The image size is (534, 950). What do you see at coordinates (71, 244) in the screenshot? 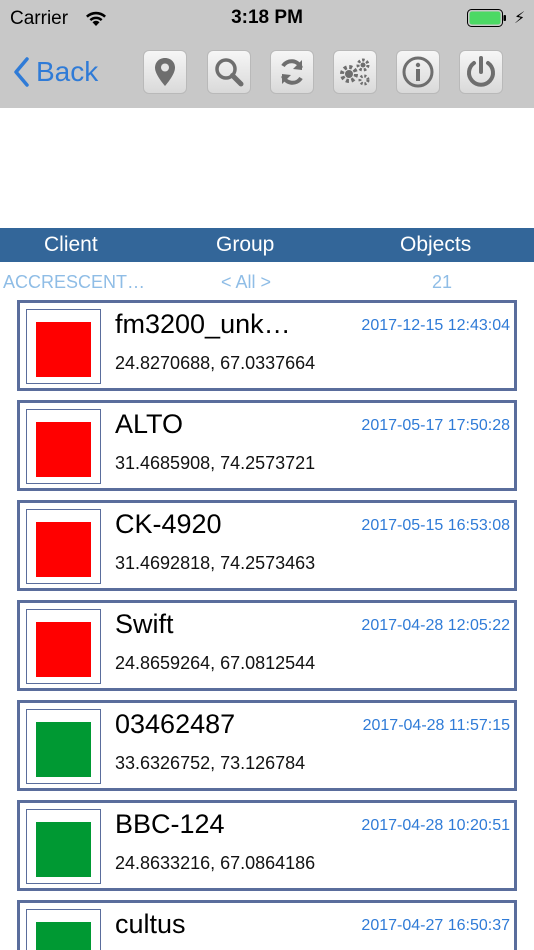
I see `client-column-header: Client` at bounding box center [71, 244].